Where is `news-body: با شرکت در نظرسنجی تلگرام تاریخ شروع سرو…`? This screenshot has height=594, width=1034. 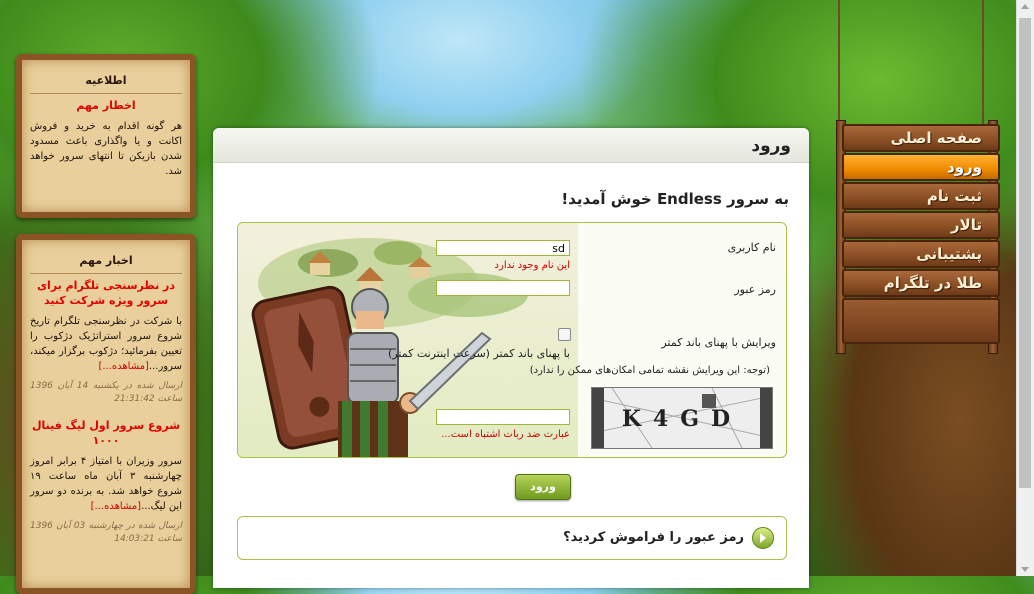
news-body: با شرکت در نظرسنجی تلگرام تاریخ شروع سرو… is located at coordinates (106, 344).